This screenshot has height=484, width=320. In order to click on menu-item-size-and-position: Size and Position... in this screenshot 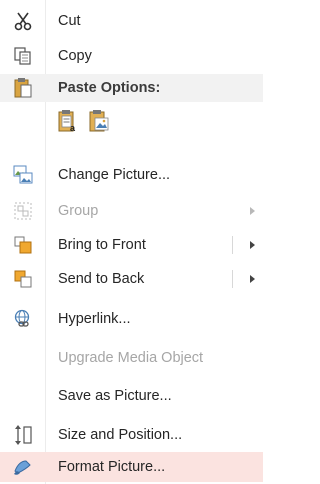, I will do `click(131, 435)`.